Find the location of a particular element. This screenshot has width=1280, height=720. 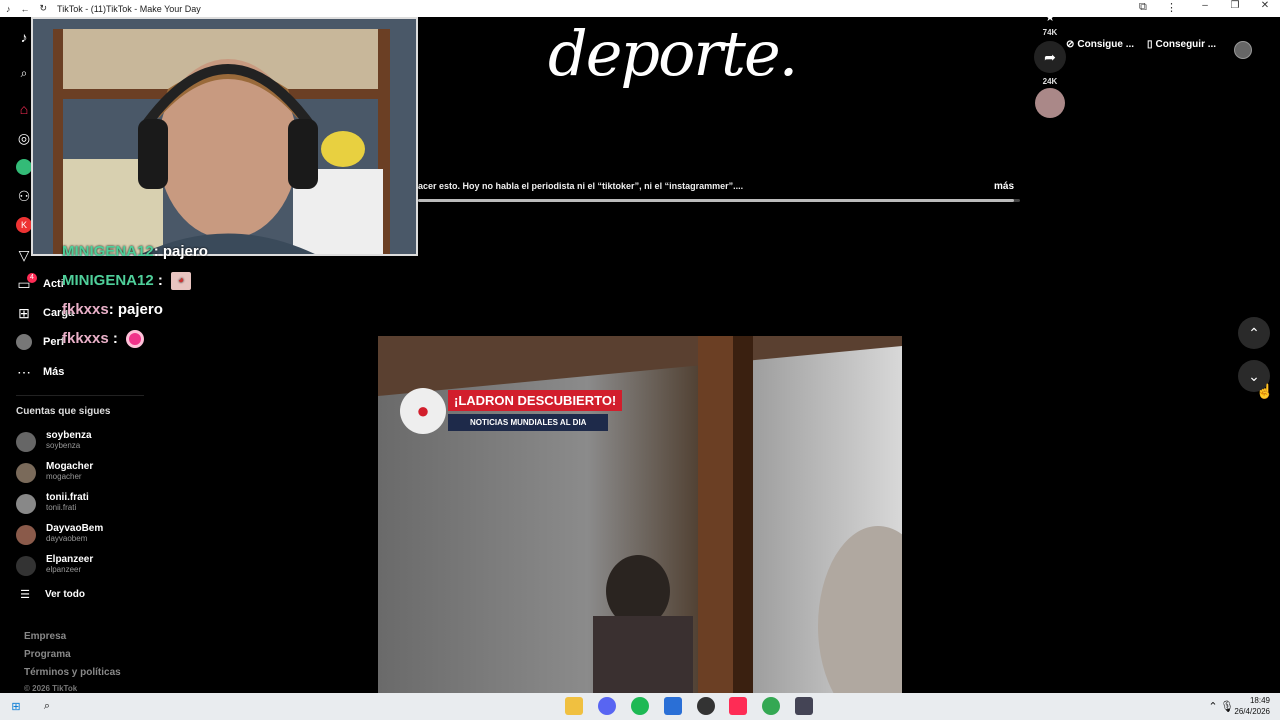

close-button: ✕ is located at coordinates (1265, 5).